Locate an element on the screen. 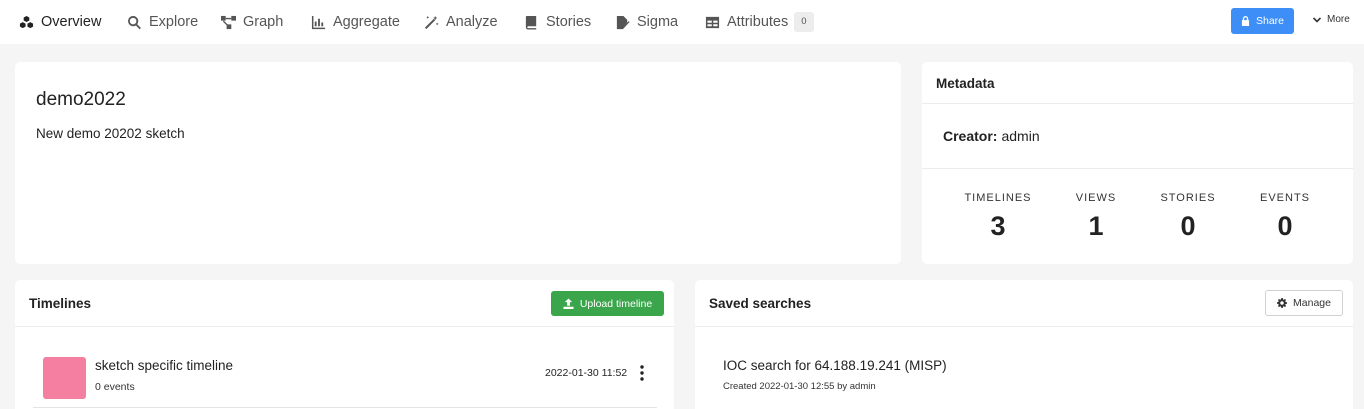 Image resolution: width=1364 pixels, height=409 pixels. saved-search-link: IOC search for 64.188.19.241 (MISP) is located at coordinates (835, 365).